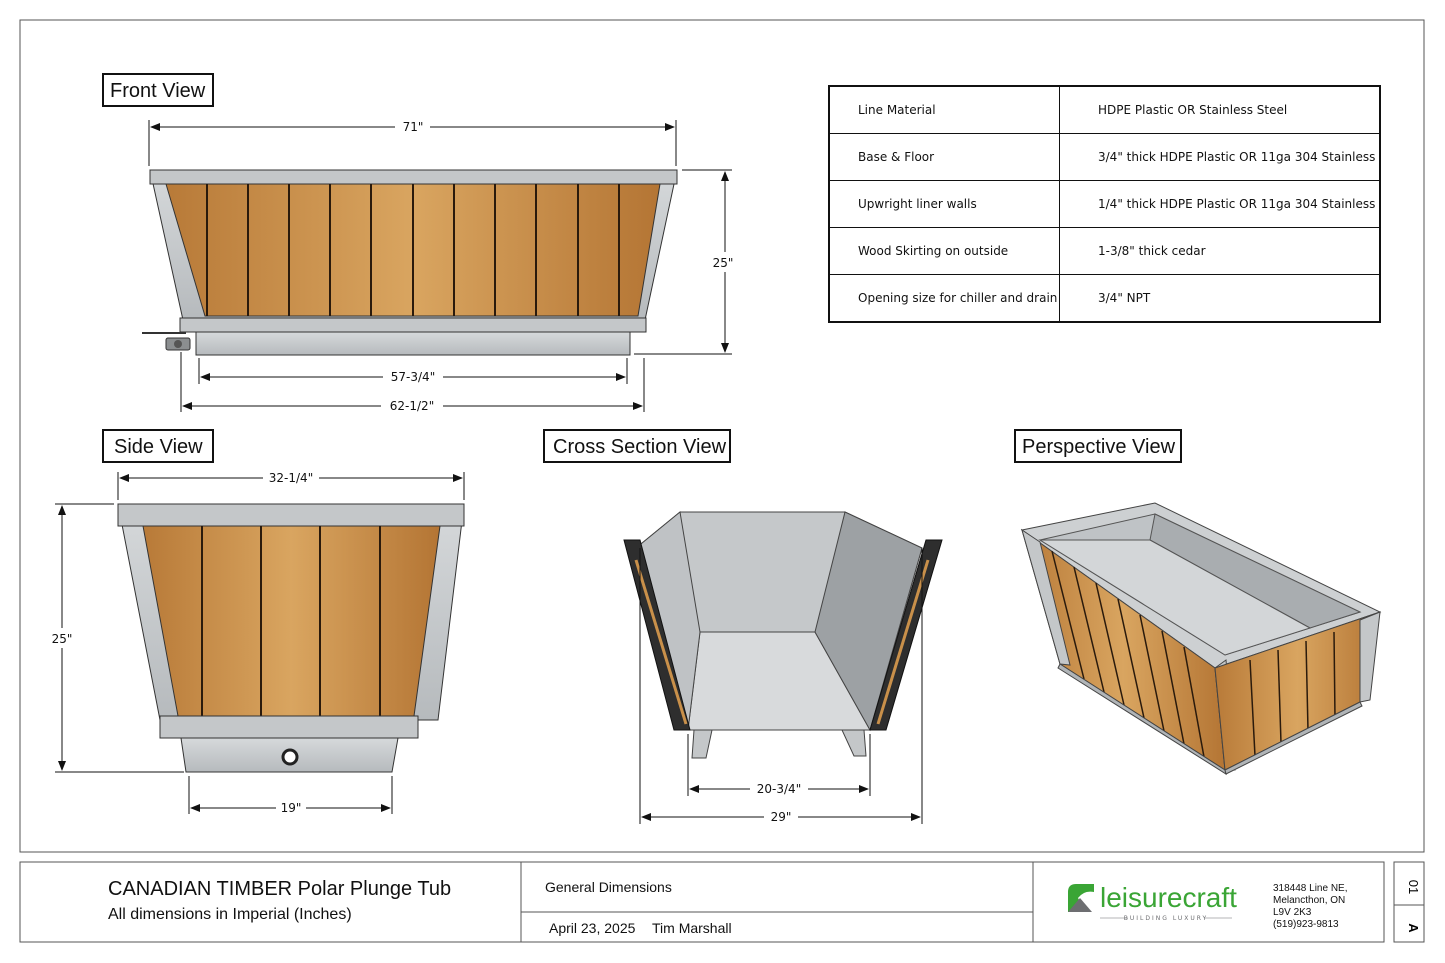  I want to click on address-line: Melancthon, ON, so click(1309, 900).